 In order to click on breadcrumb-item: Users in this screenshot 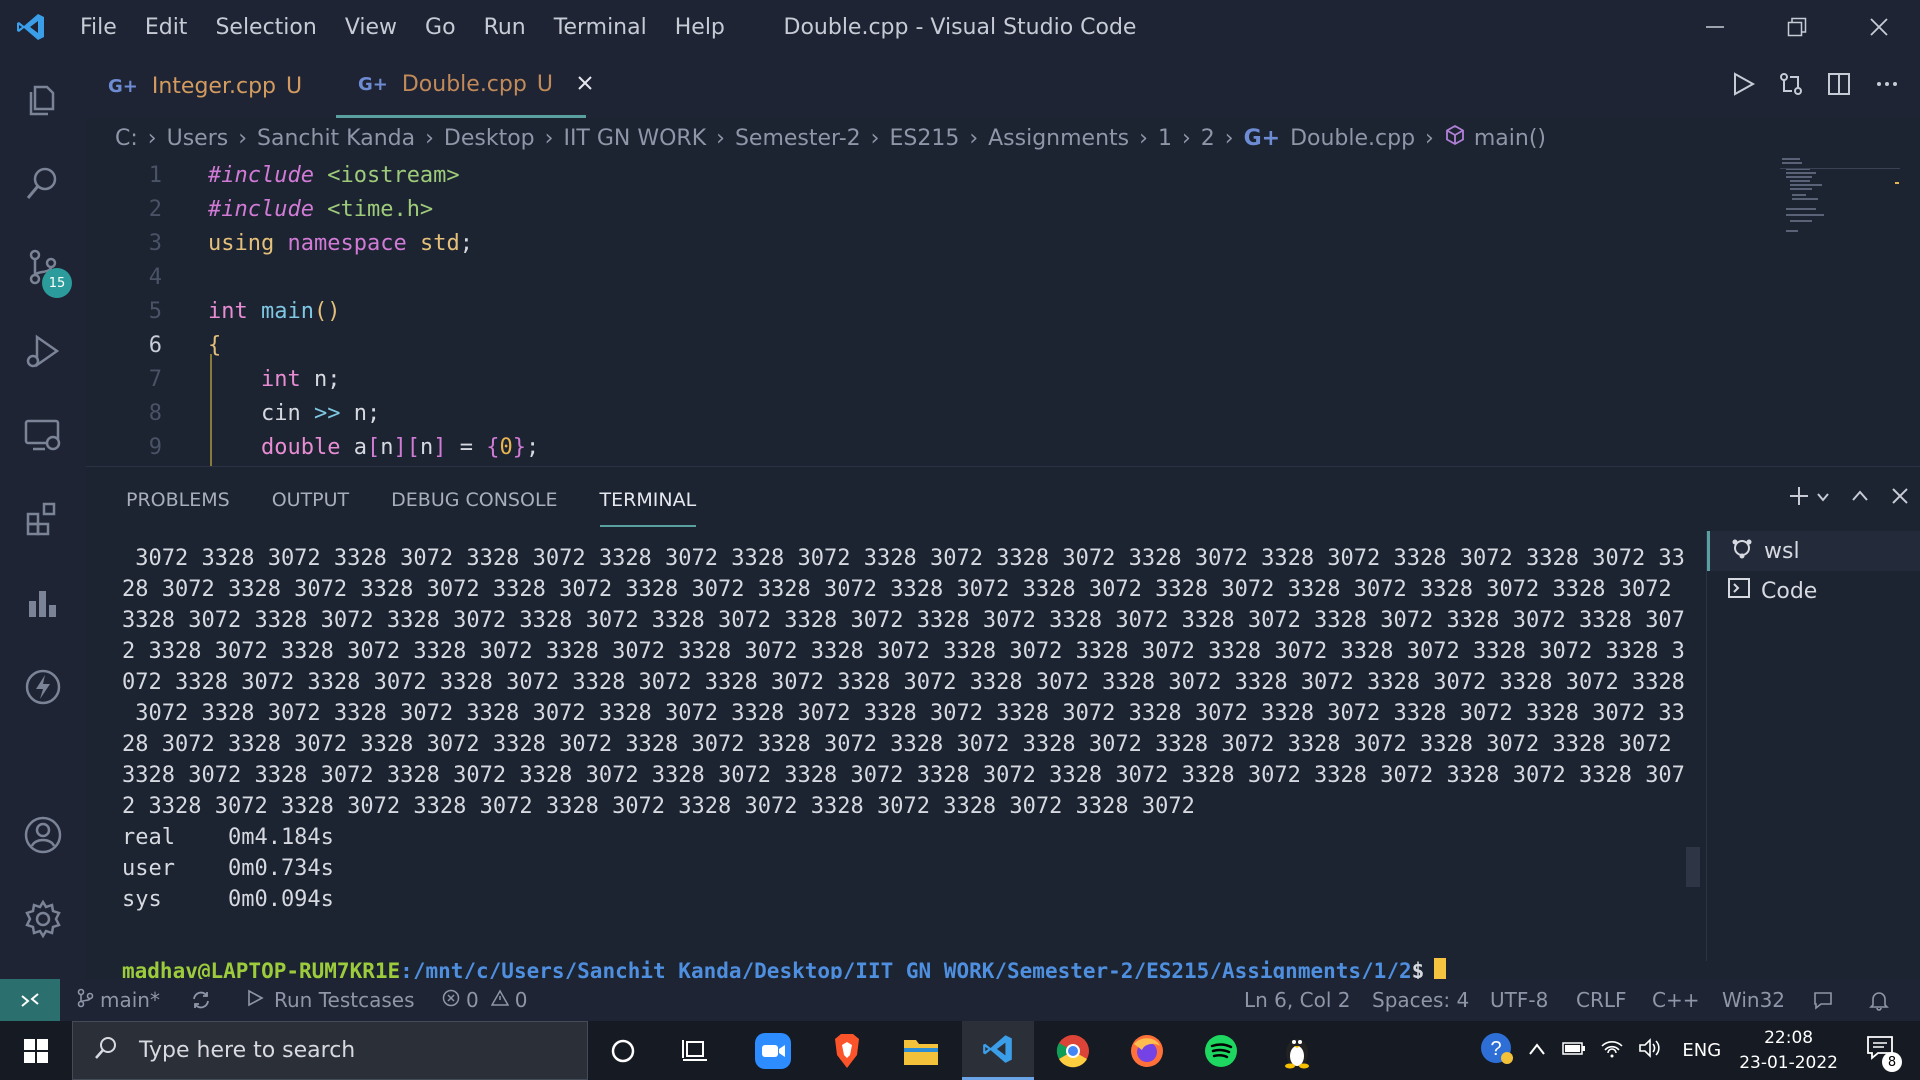, I will do `click(198, 138)`.